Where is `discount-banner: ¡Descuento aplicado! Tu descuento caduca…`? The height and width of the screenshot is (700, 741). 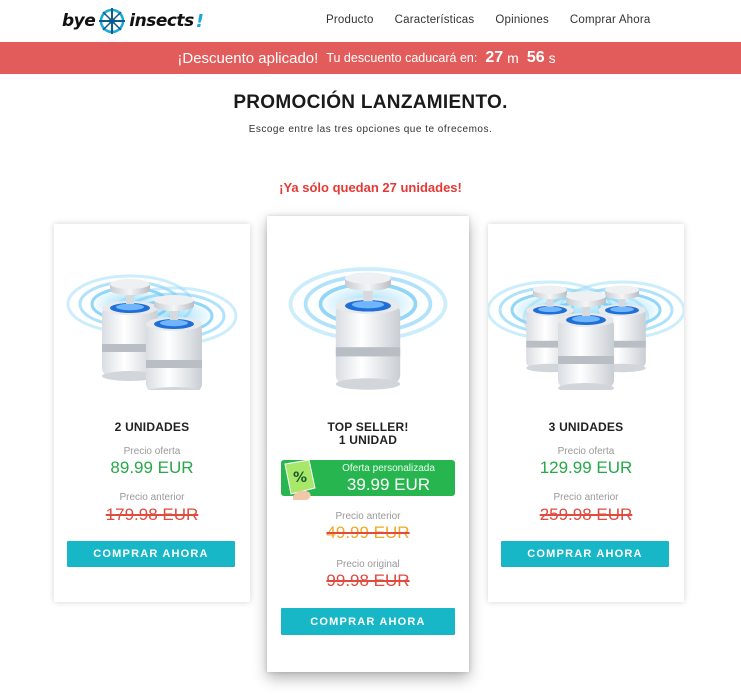
discount-banner: ¡Descuento aplicado! Tu descuento caduca… is located at coordinates (370, 58).